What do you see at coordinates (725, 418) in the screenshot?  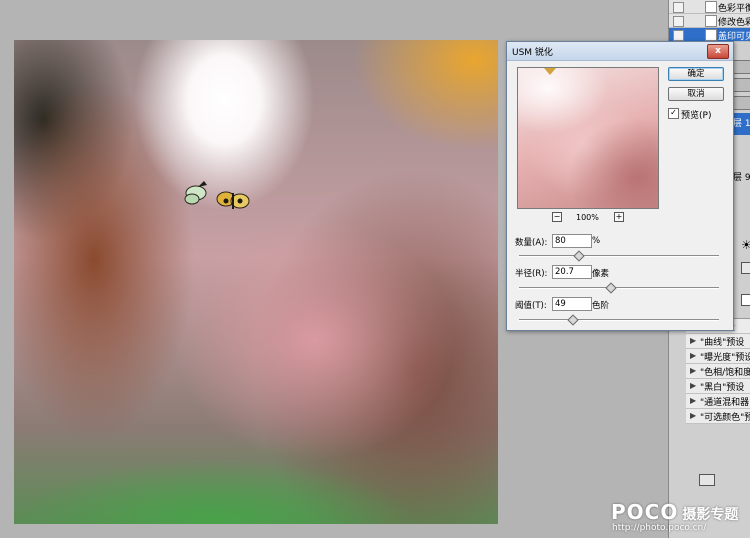 I see `preset-label: "可选颜色"预设` at bounding box center [725, 418].